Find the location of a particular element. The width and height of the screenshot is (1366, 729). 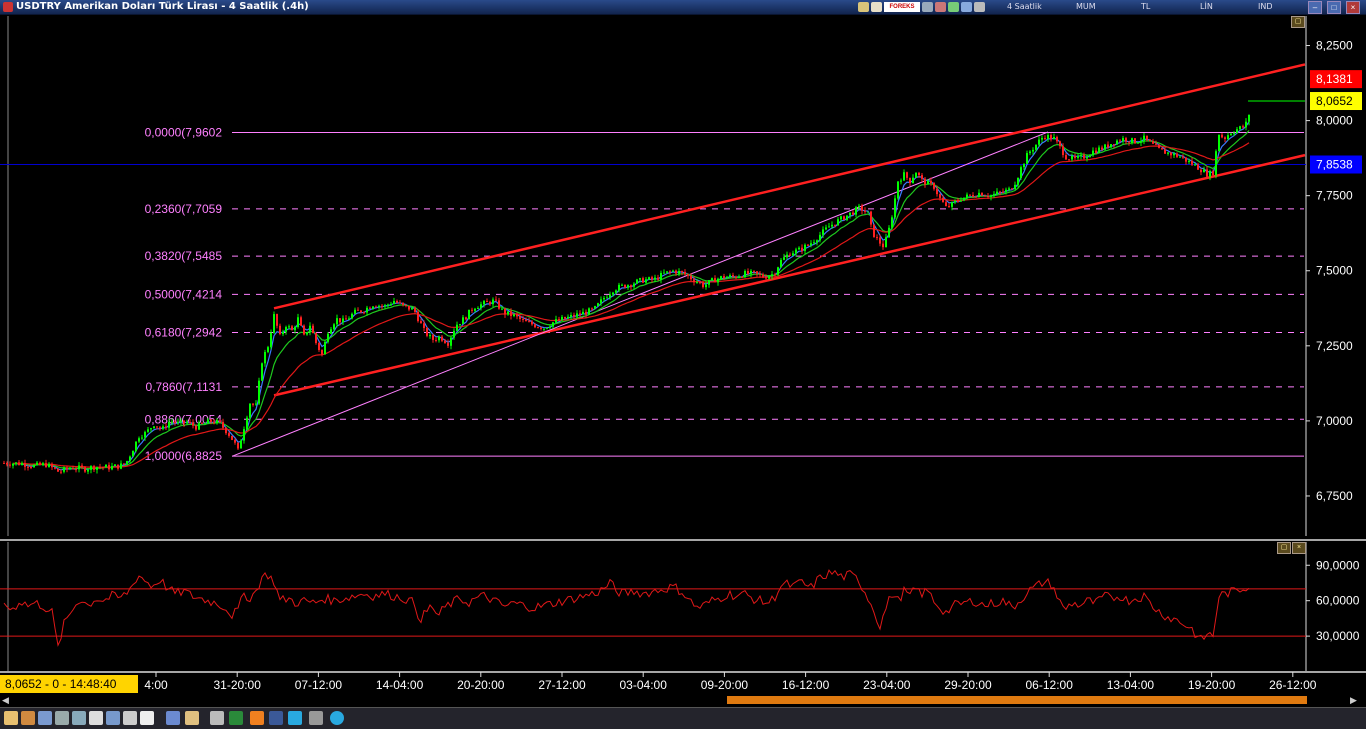

facebook-icon is located at coordinates (276, 718).